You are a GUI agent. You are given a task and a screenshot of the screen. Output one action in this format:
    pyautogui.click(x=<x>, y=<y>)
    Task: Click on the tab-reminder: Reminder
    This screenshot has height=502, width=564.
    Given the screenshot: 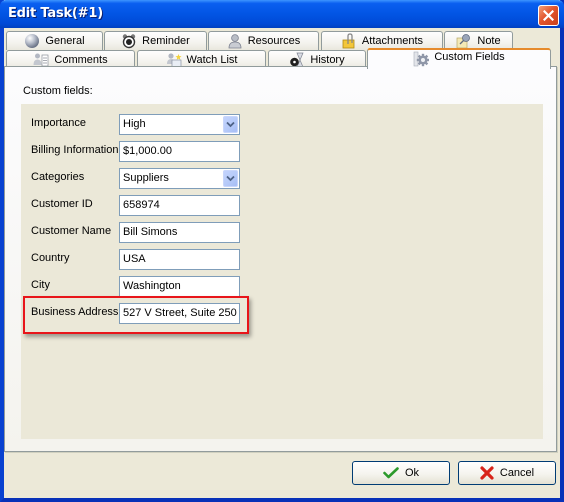 What is the action you would take?
    pyautogui.click(x=155, y=40)
    